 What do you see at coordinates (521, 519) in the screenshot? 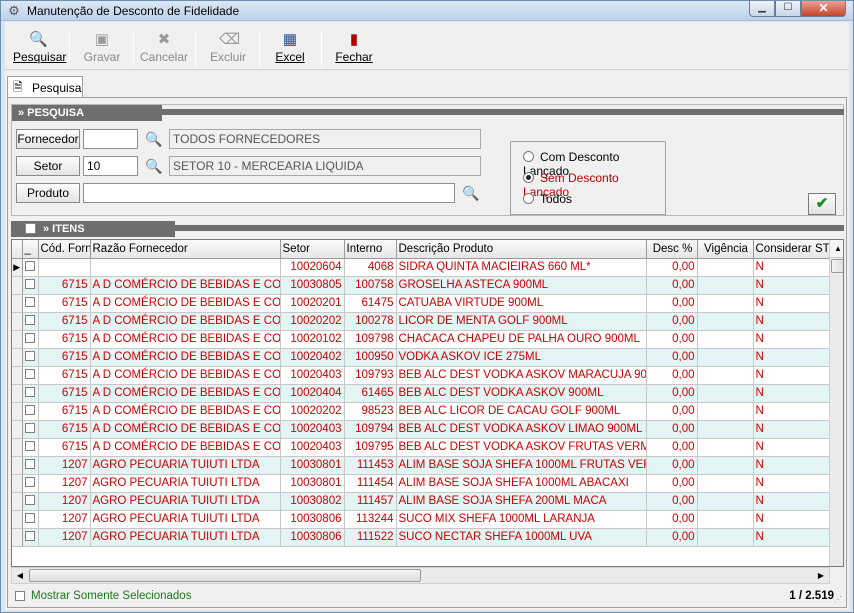
I see `cell-descricao: SUCO MIX SHEFA 1000ML LARANJA` at bounding box center [521, 519].